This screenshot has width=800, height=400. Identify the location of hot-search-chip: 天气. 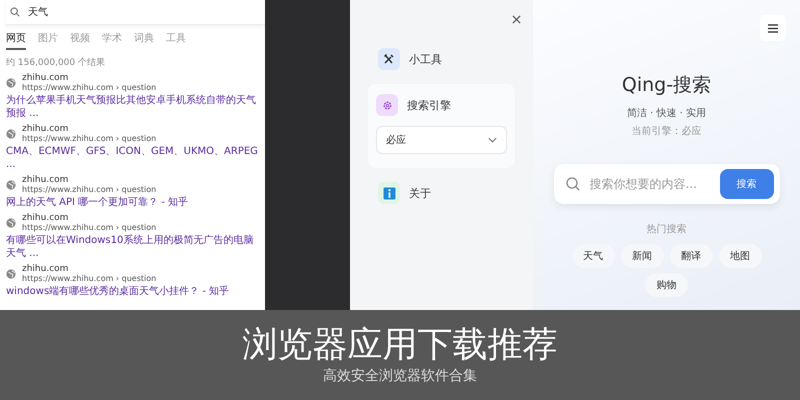
(593, 256).